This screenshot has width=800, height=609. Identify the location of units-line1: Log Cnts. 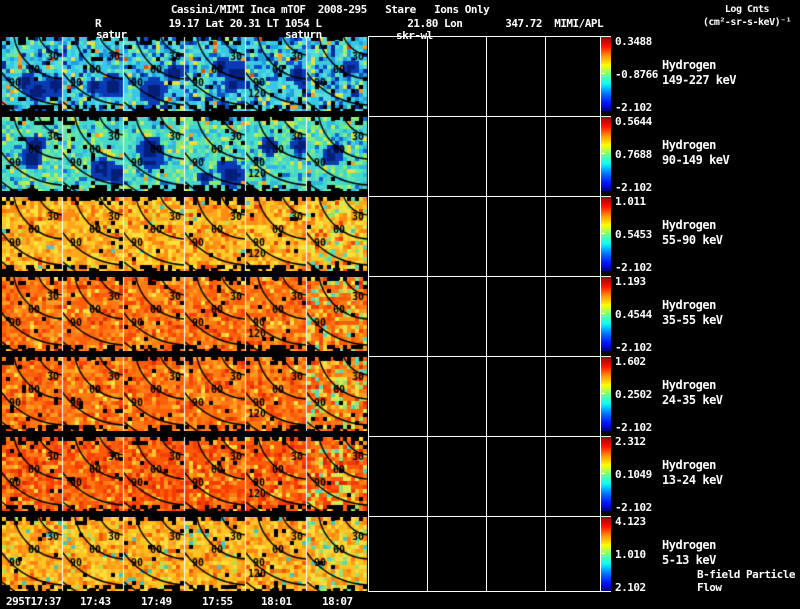
(747, 9).